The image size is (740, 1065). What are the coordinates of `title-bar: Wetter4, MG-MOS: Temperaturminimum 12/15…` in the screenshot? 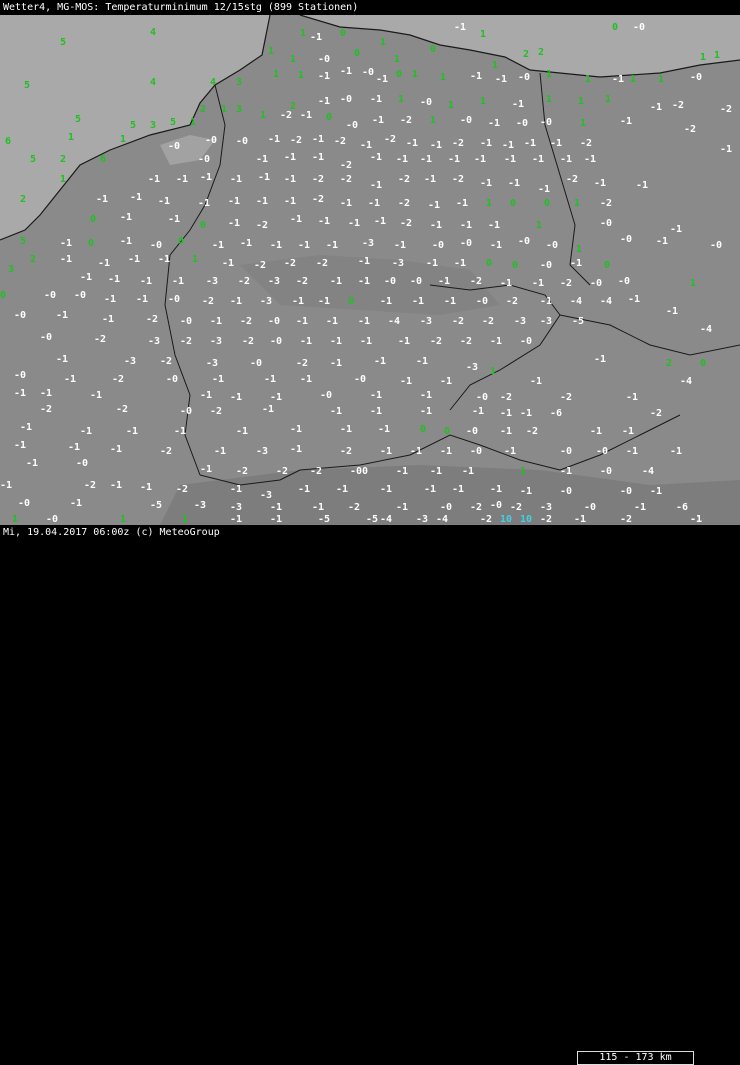 It's located at (370, 7).